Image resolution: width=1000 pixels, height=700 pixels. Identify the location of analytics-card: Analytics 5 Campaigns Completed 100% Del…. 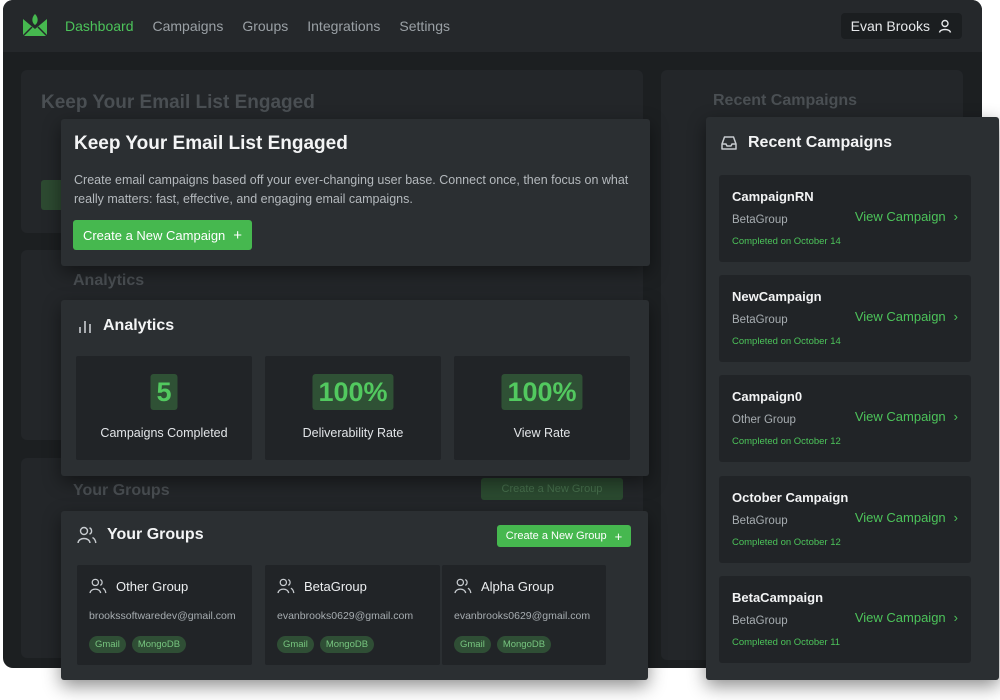
(355, 388).